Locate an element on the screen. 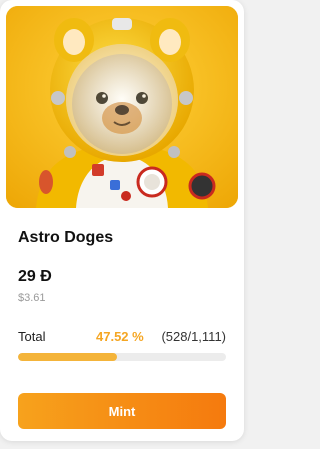 Image resolution: width=320 pixels, height=449 pixels. mint-button: Mint is located at coordinates (122, 411).